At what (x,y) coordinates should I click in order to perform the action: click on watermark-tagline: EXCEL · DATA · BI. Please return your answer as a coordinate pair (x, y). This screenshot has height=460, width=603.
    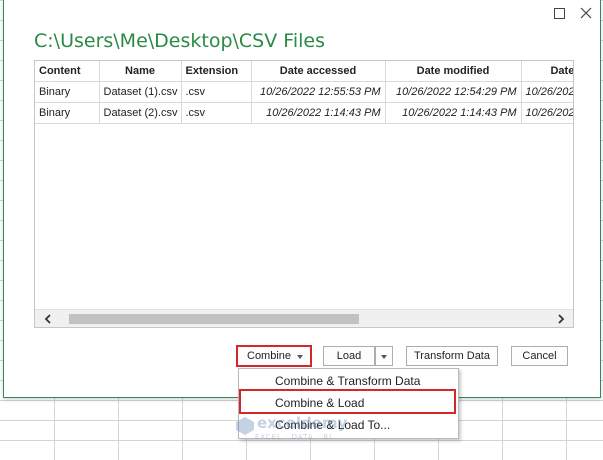
    Looking at the image, I should click on (294, 437).